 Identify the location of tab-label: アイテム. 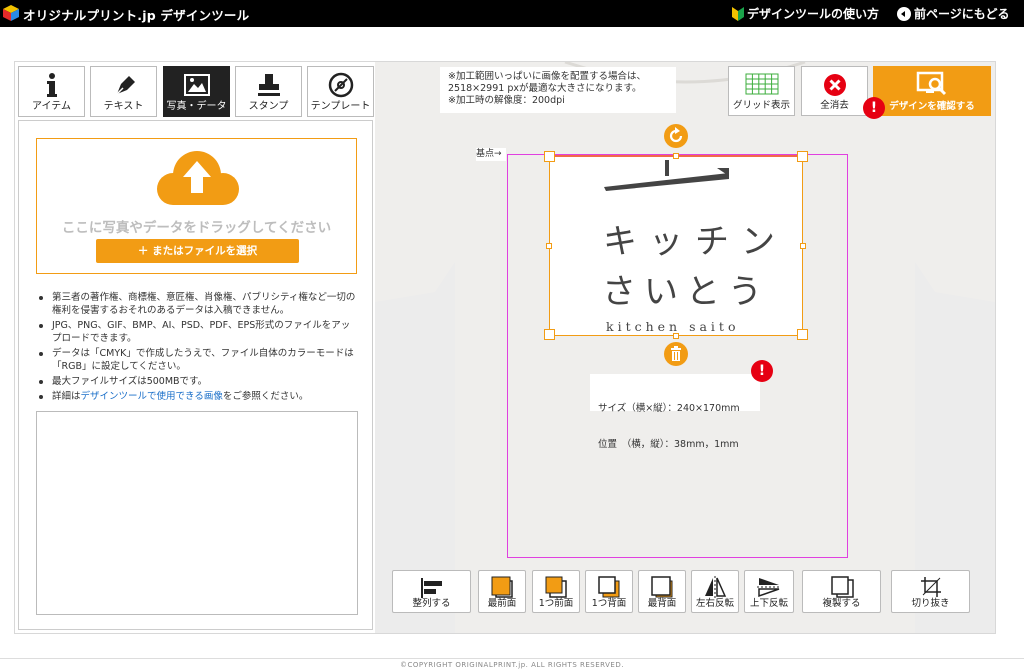
(51, 106).